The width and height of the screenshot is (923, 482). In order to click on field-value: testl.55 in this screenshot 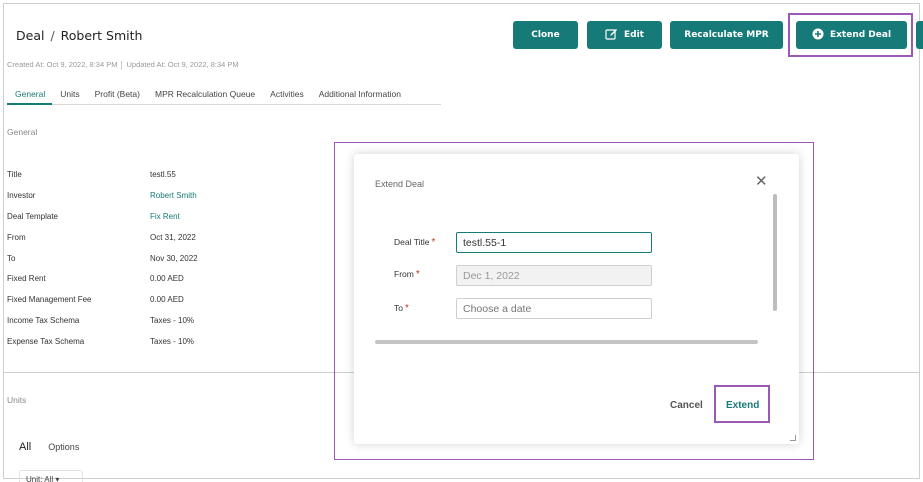, I will do `click(163, 174)`.